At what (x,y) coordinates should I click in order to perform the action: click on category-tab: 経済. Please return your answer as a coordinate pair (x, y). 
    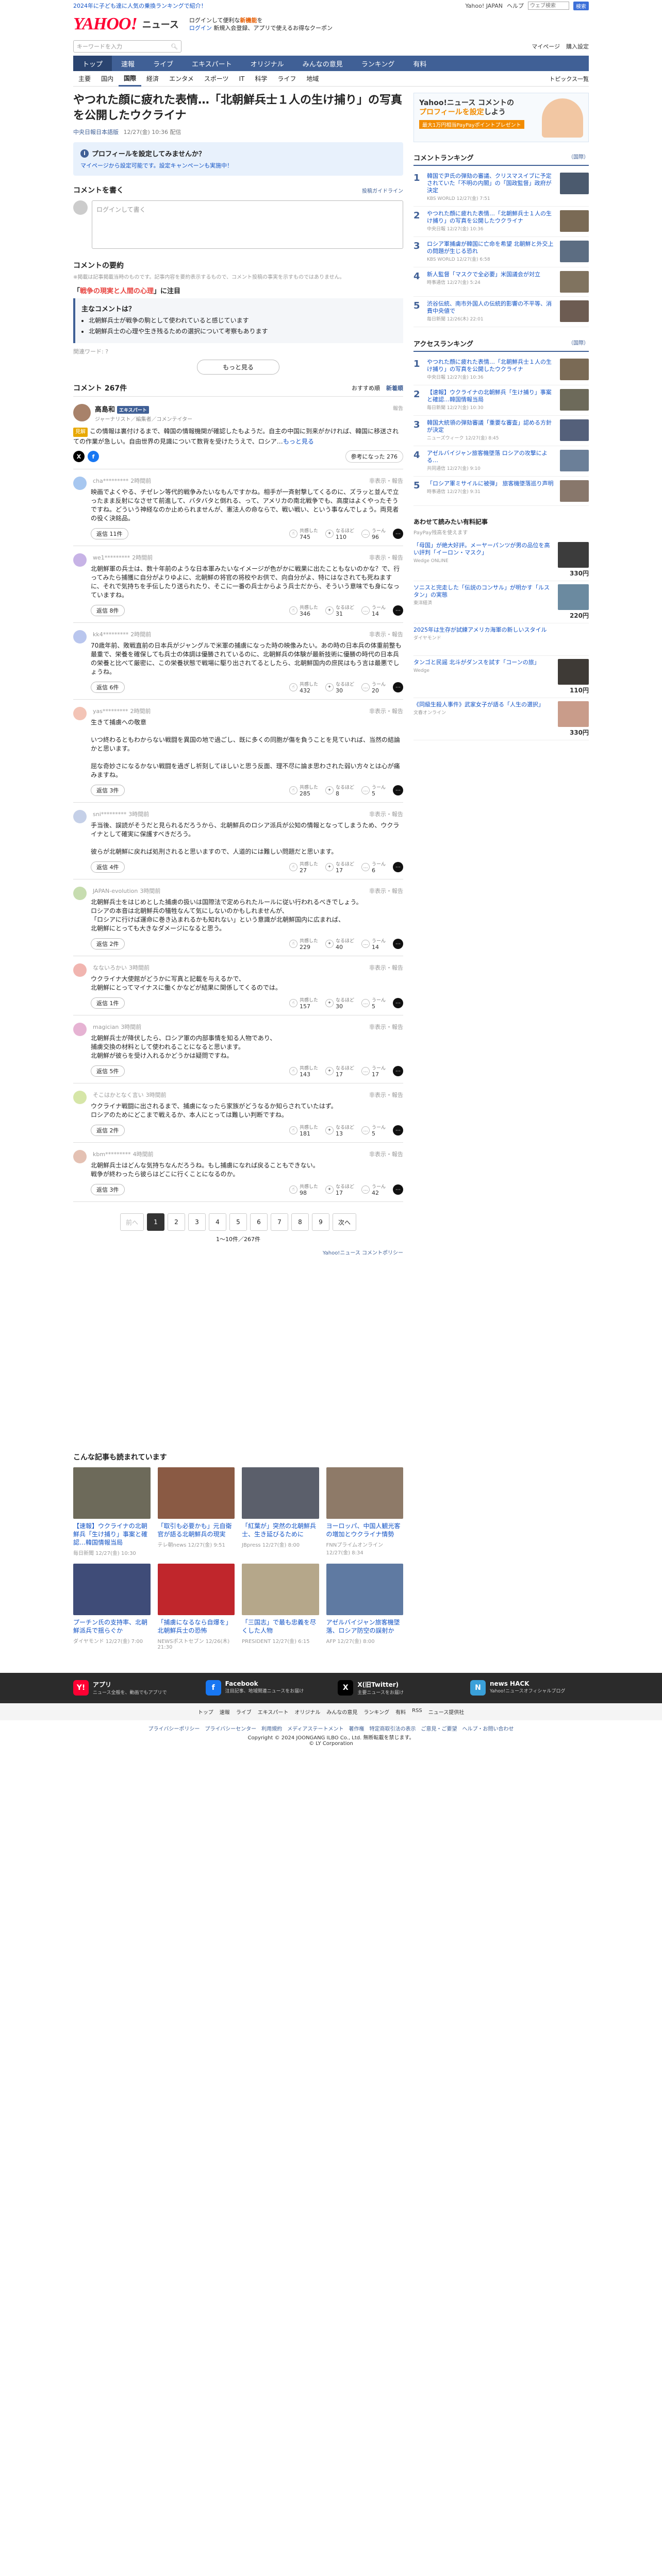
    Looking at the image, I should click on (152, 79).